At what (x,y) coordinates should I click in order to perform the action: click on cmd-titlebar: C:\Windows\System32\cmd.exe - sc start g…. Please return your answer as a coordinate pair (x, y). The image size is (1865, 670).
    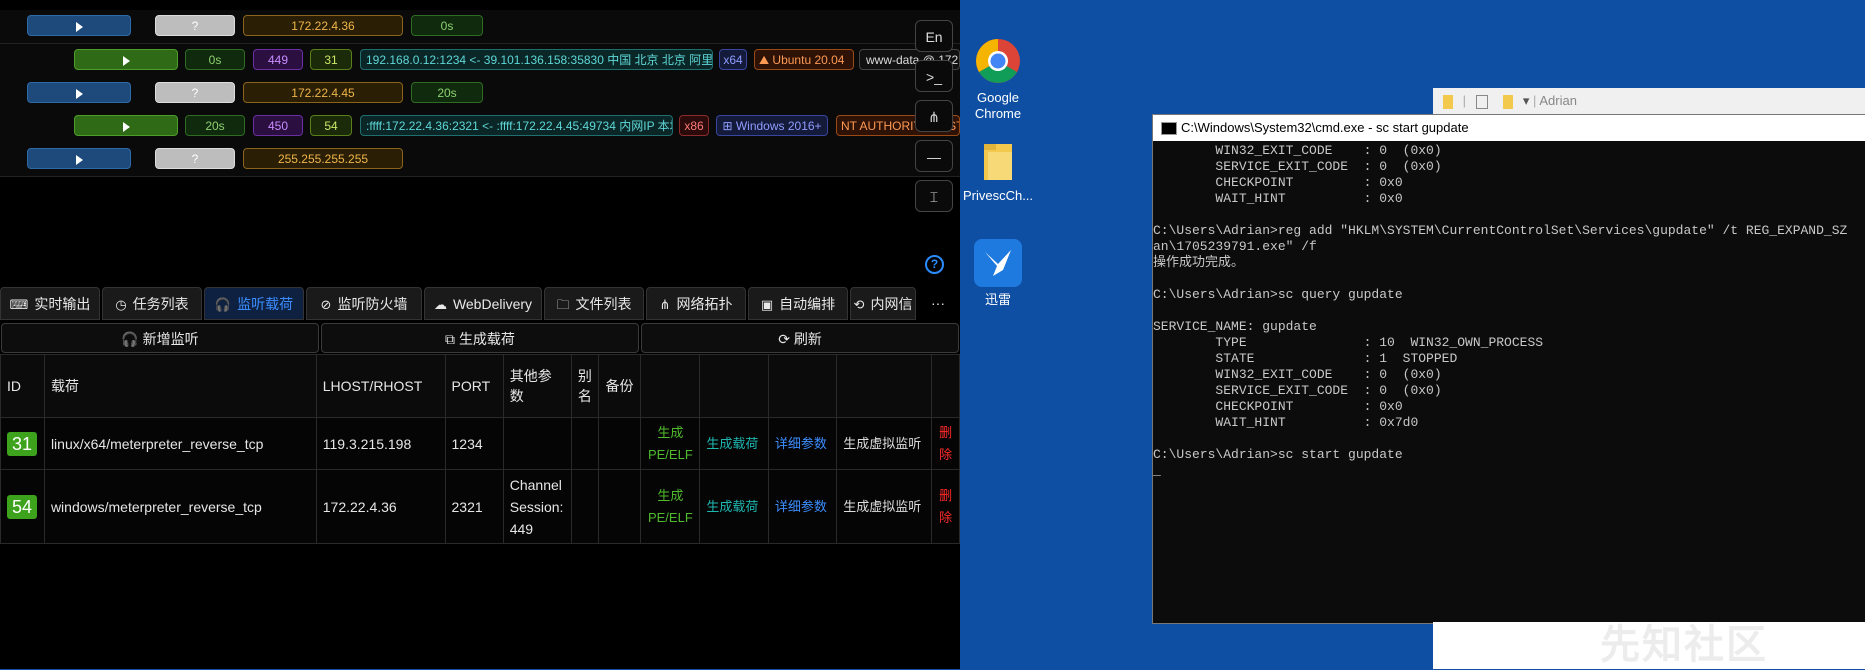
    Looking at the image, I should click on (1509, 128).